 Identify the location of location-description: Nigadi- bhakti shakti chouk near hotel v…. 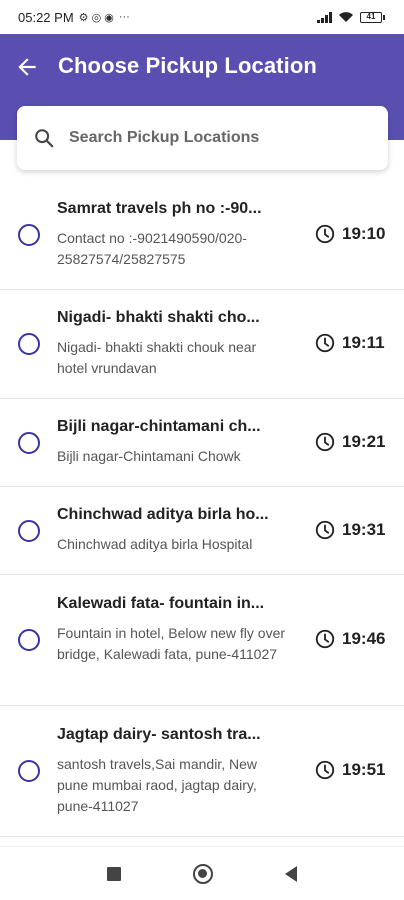
(157, 357).